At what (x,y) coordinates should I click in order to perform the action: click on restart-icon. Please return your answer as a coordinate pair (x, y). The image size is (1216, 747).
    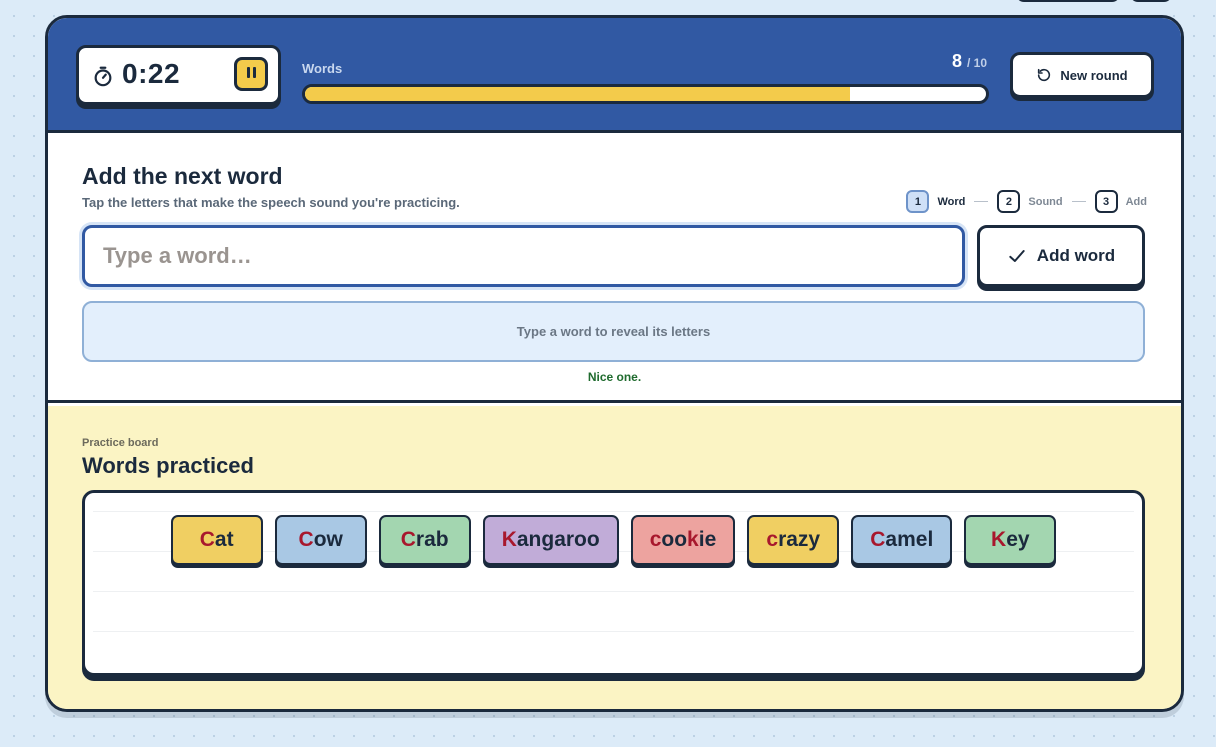
    Looking at the image, I should click on (1044, 75).